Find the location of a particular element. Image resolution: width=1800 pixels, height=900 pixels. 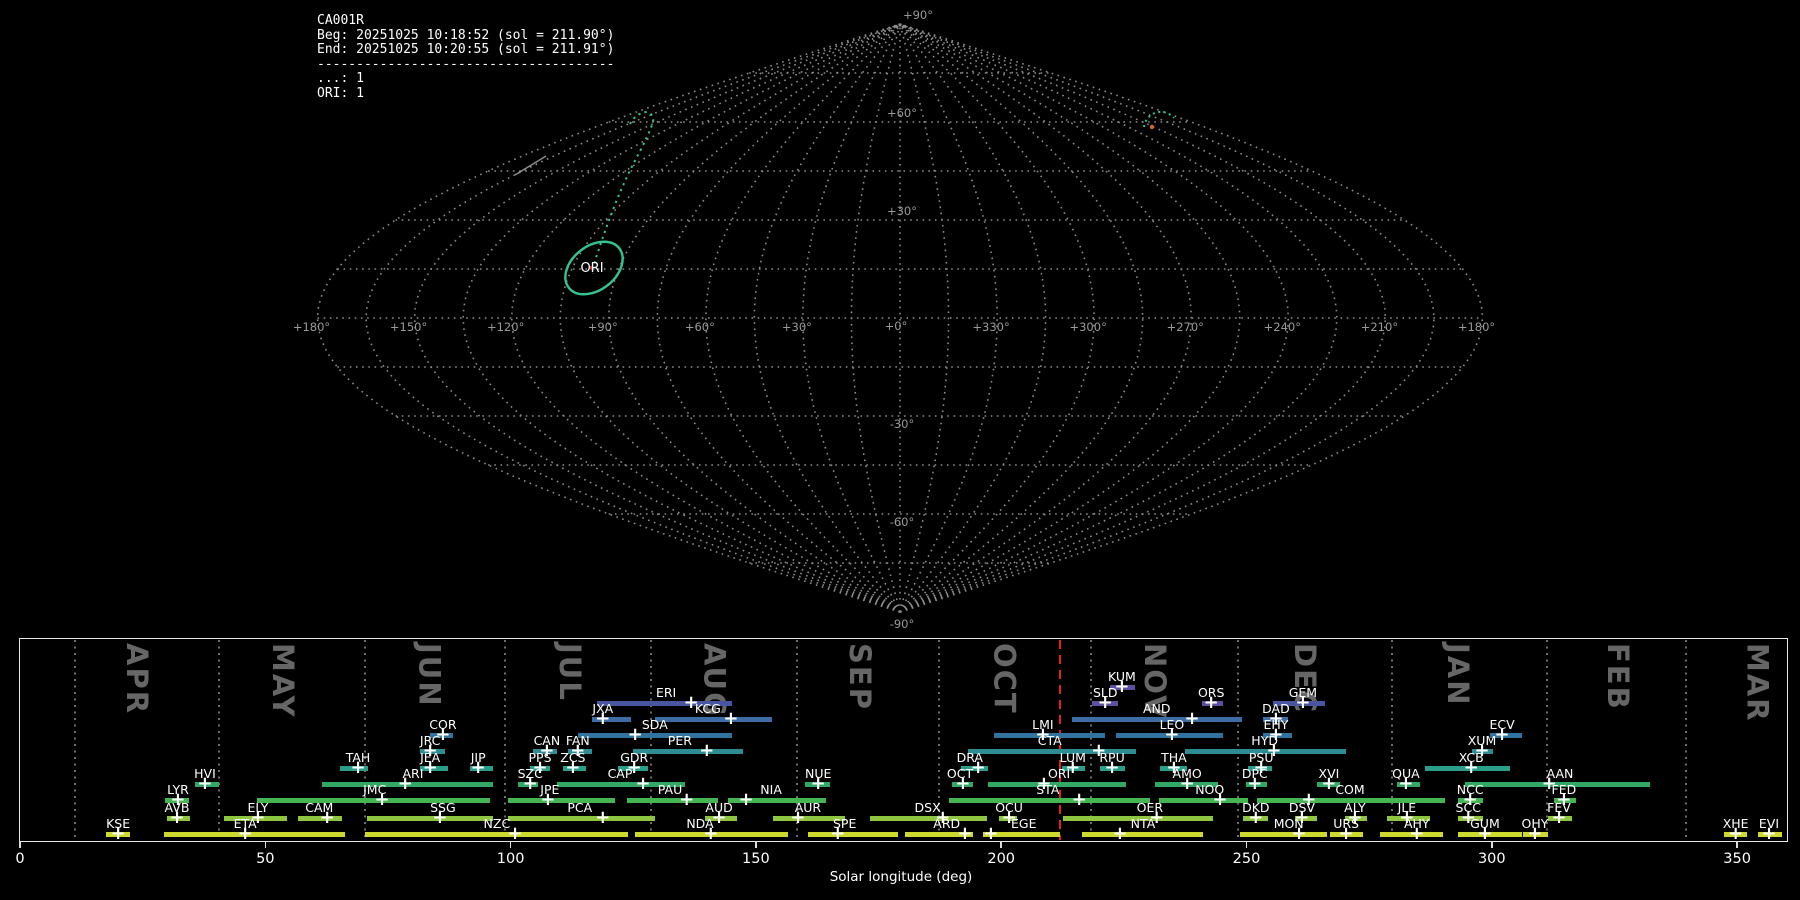

month-label: SEP is located at coordinates (859, 677).